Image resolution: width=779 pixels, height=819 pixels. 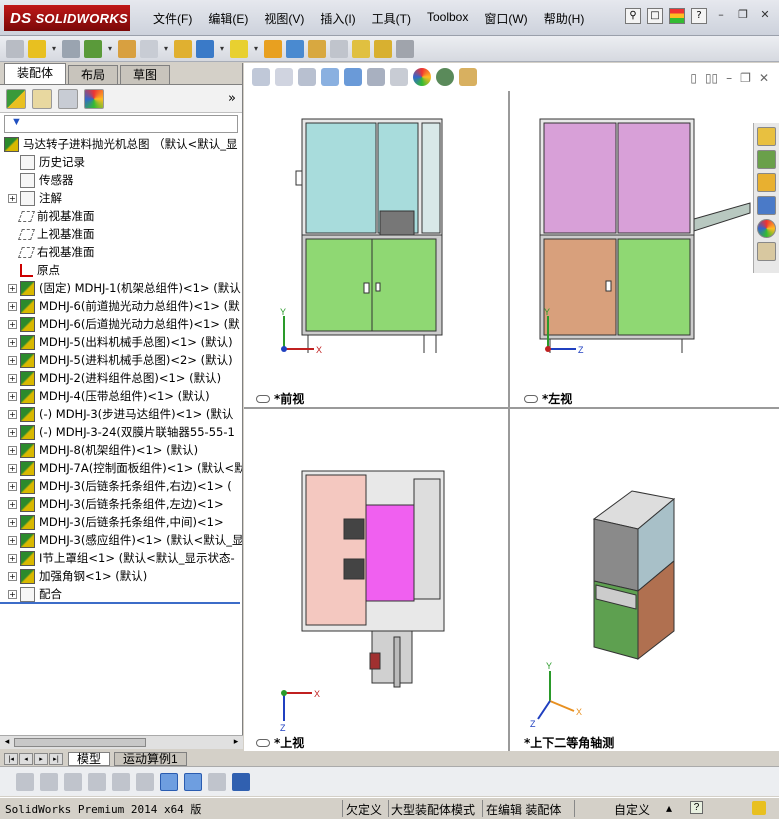 What do you see at coordinates (241, 781) in the screenshot?
I see `save-icon` at bounding box center [241, 781].